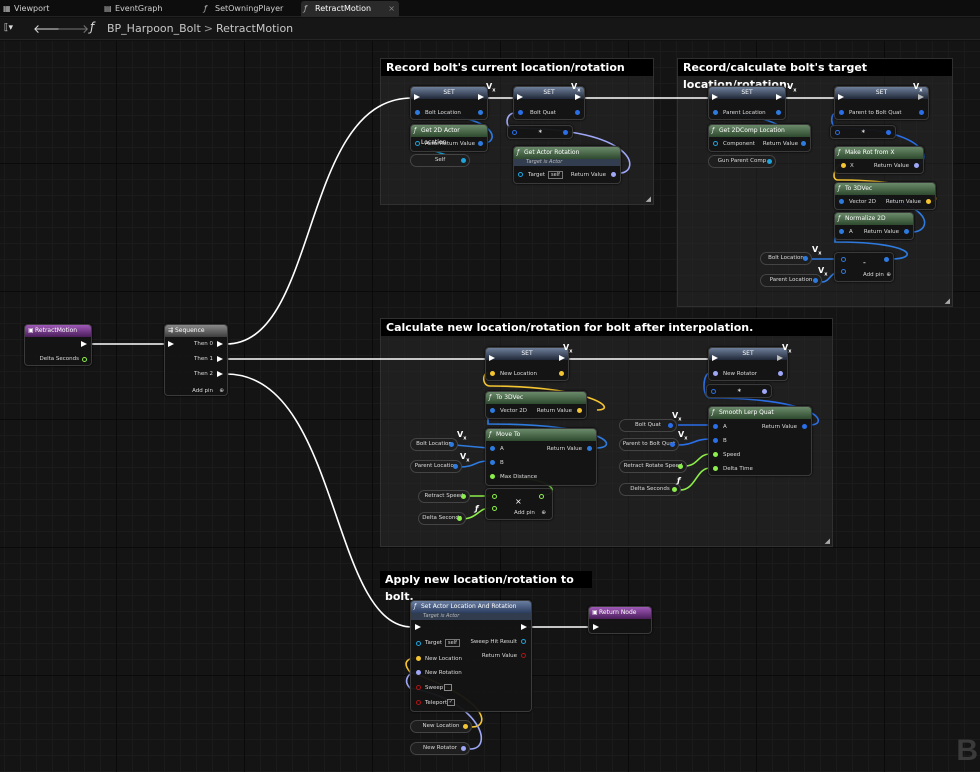  What do you see at coordinates (523, 641) in the screenshot?
I see `struct-pin` at bounding box center [523, 641].